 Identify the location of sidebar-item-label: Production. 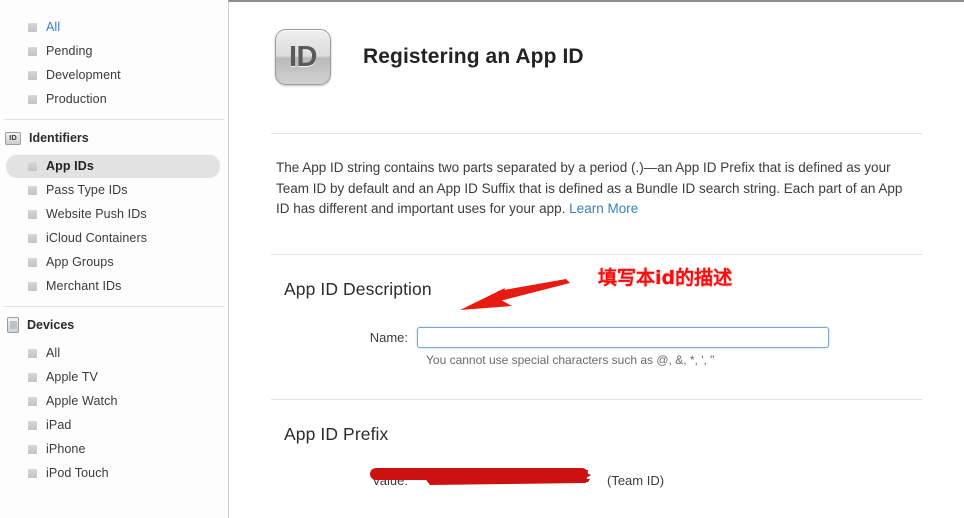
(76, 98).